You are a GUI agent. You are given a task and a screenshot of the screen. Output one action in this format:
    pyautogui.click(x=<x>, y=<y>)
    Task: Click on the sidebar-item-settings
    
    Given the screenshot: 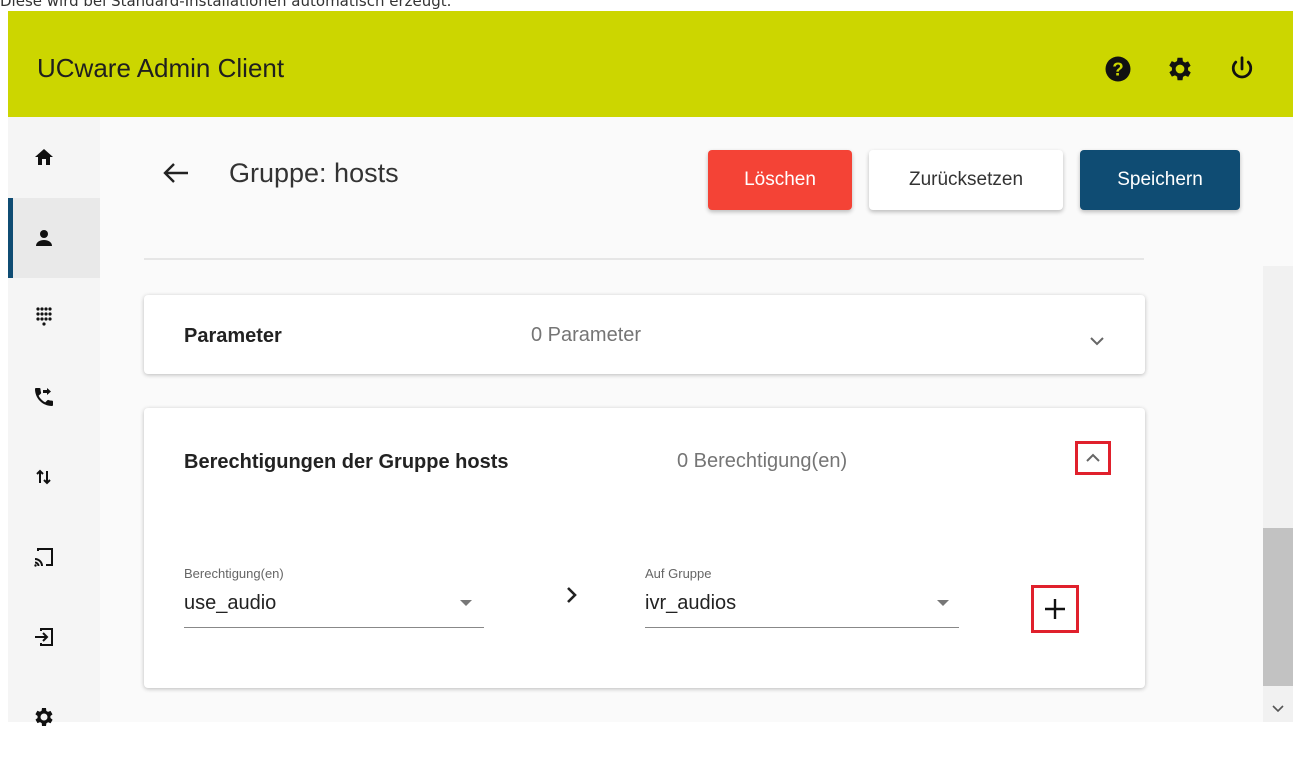 What is the action you would take?
    pyautogui.click(x=54, y=717)
    